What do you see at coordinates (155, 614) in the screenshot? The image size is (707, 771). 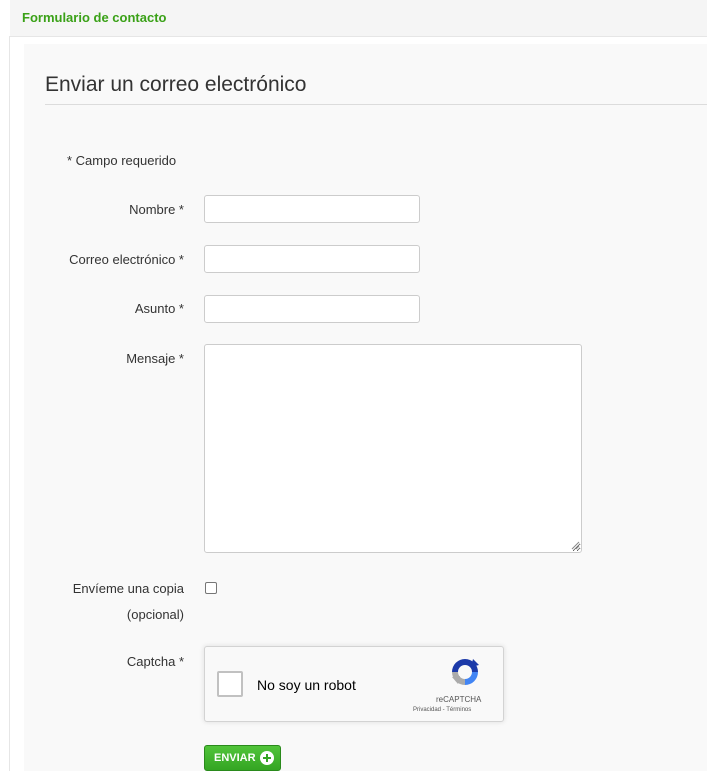 I see `send-copy-optional-label: (opcional)` at bounding box center [155, 614].